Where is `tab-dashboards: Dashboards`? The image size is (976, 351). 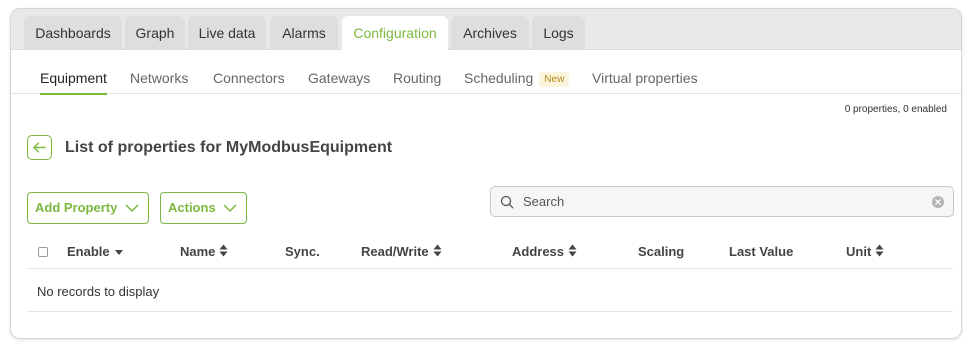
tab-dashboards: Dashboards is located at coordinates (73, 33).